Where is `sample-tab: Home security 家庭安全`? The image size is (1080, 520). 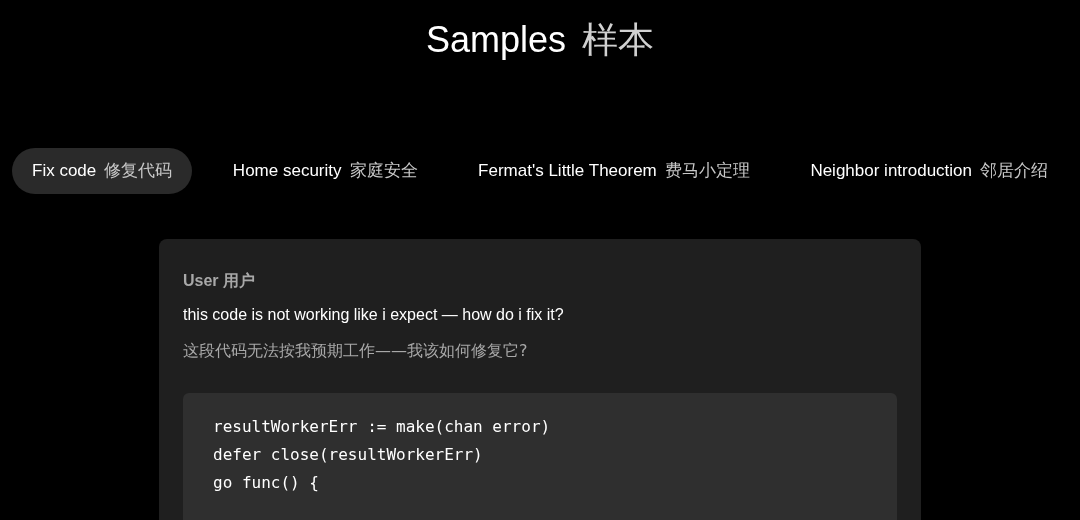 sample-tab: Home security 家庭安全 is located at coordinates (325, 171).